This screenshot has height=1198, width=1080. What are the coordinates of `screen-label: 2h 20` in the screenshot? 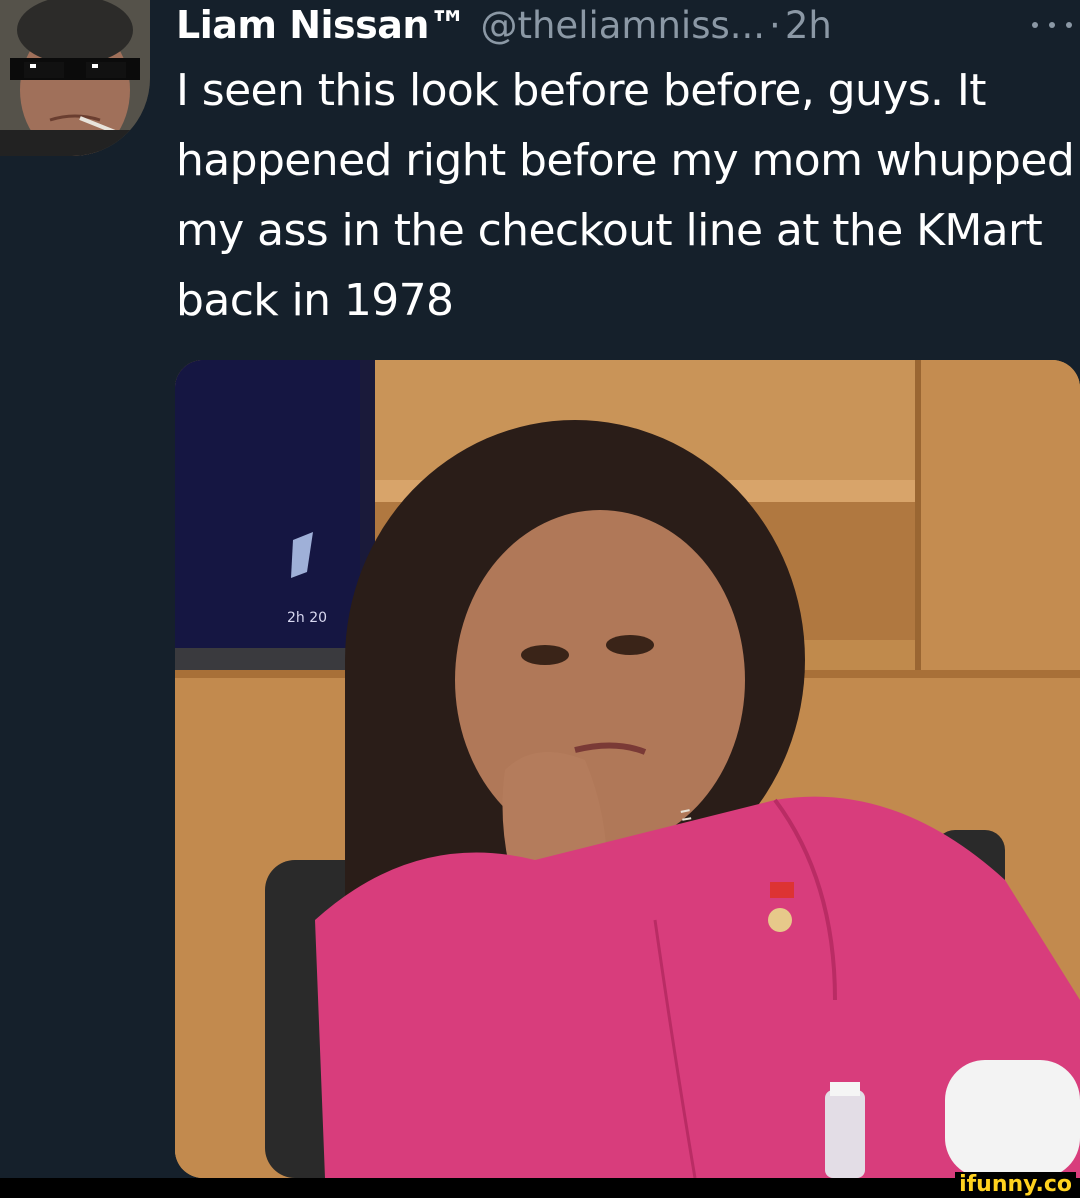 It's located at (307, 618).